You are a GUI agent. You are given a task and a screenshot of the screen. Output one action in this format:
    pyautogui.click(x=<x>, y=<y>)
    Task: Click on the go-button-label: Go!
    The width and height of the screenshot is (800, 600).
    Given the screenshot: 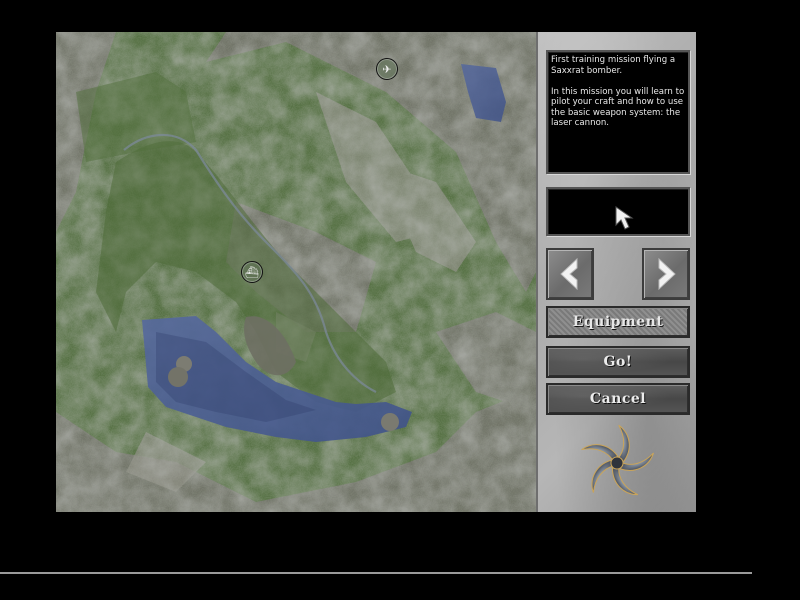 What is the action you would take?
    pyautogui.click(x=618, y=362)
    